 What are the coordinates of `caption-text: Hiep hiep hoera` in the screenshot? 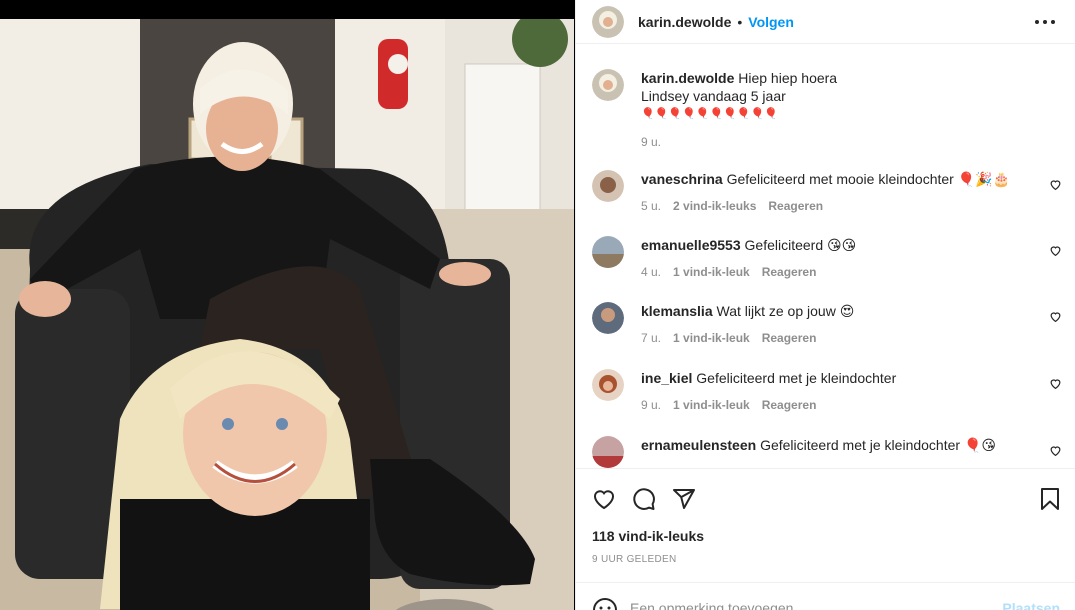 It's located at (788, 78).